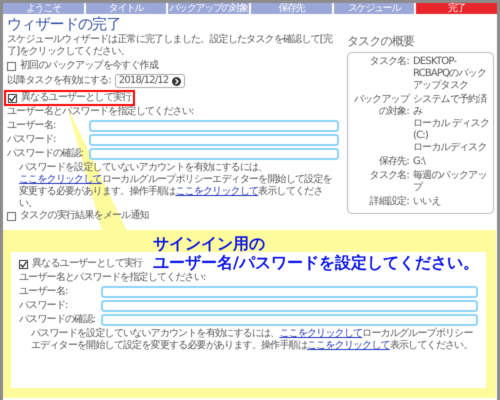 The width and height of the screenshot is (500, 400). Describe the element at coordinates (64, 24) in the screenshot. I see `wizard-title: ウィザードの完了` at that location.